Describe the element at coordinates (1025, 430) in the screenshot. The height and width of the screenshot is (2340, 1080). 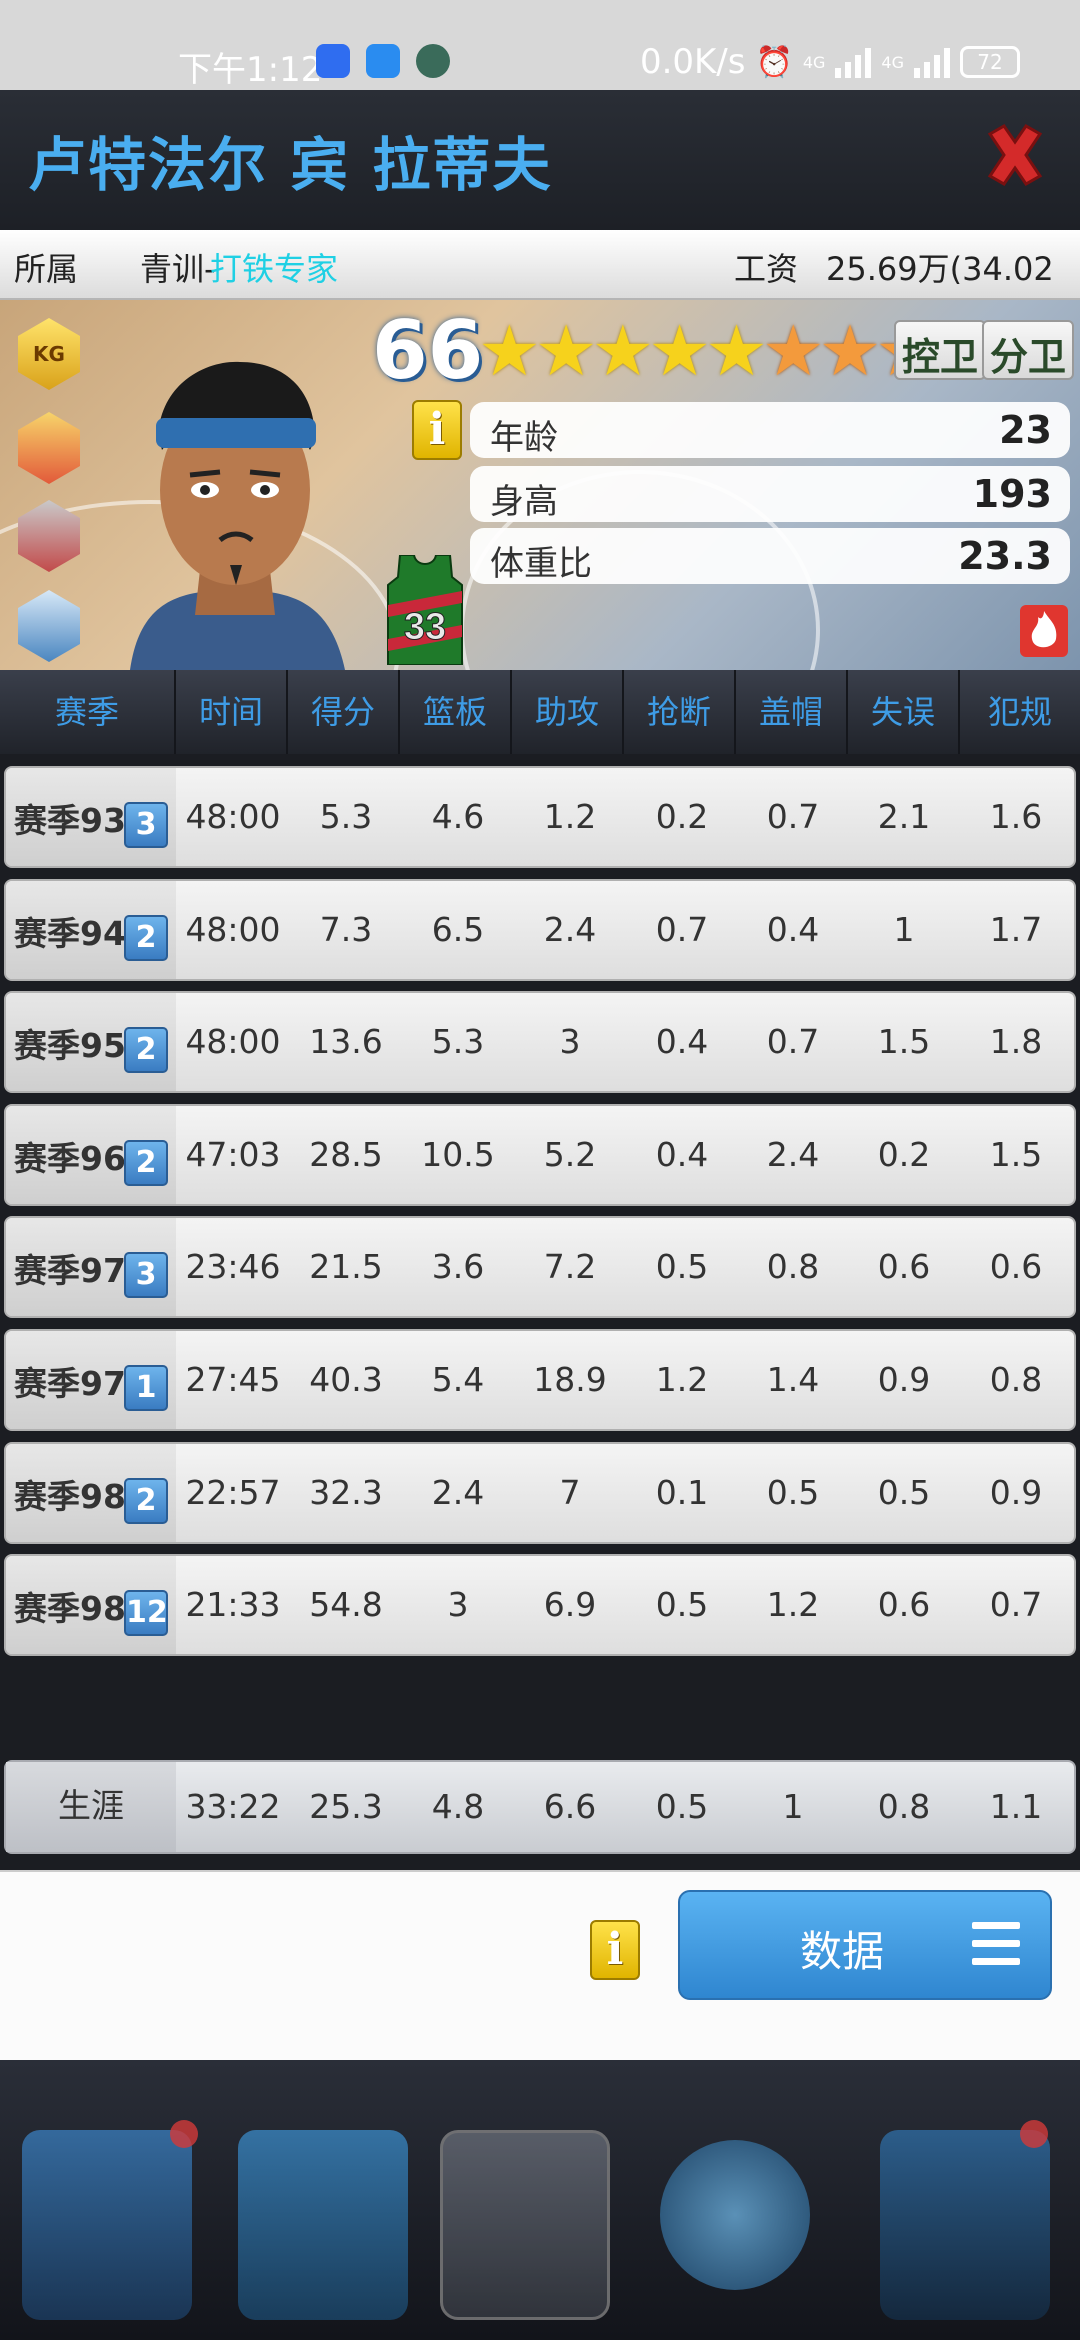
I see `attr-value: 23` at that location.